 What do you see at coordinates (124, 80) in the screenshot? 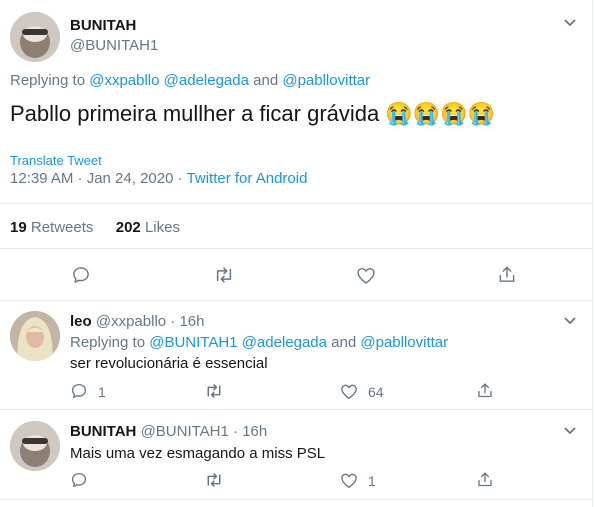
I see `mention-link: @xxpabllo` at bounding box center [124, 80].